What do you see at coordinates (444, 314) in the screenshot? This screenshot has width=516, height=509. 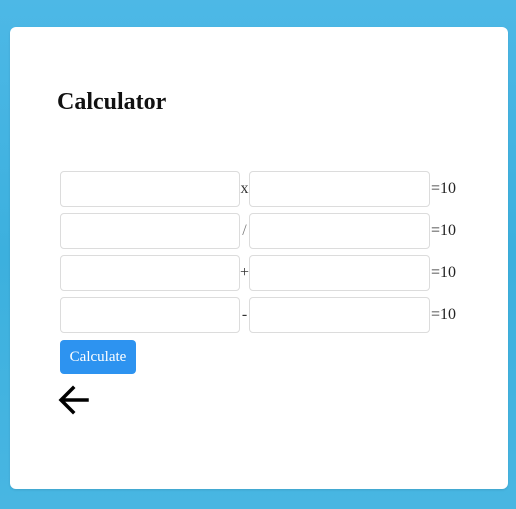 I see `subtract-result: =10` at bounding box center [444, 314].